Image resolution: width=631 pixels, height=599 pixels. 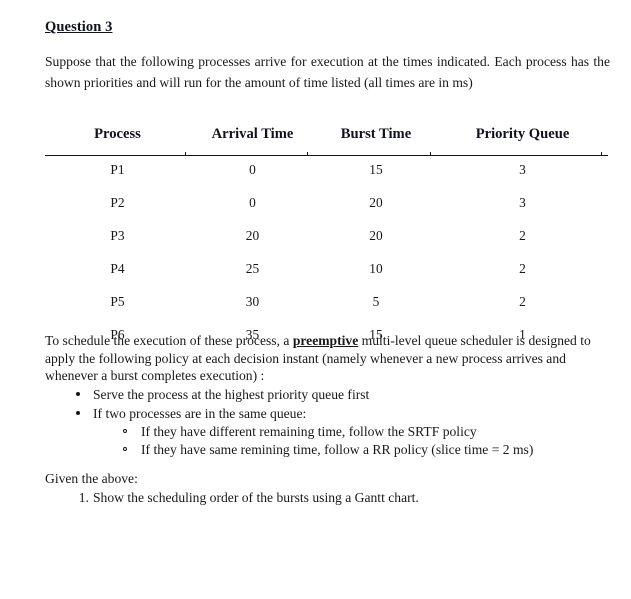 What do you see at coordinates (376, 301) in the screenshot?
I see `cell-burst: 5` at bounding box center [376, 301].